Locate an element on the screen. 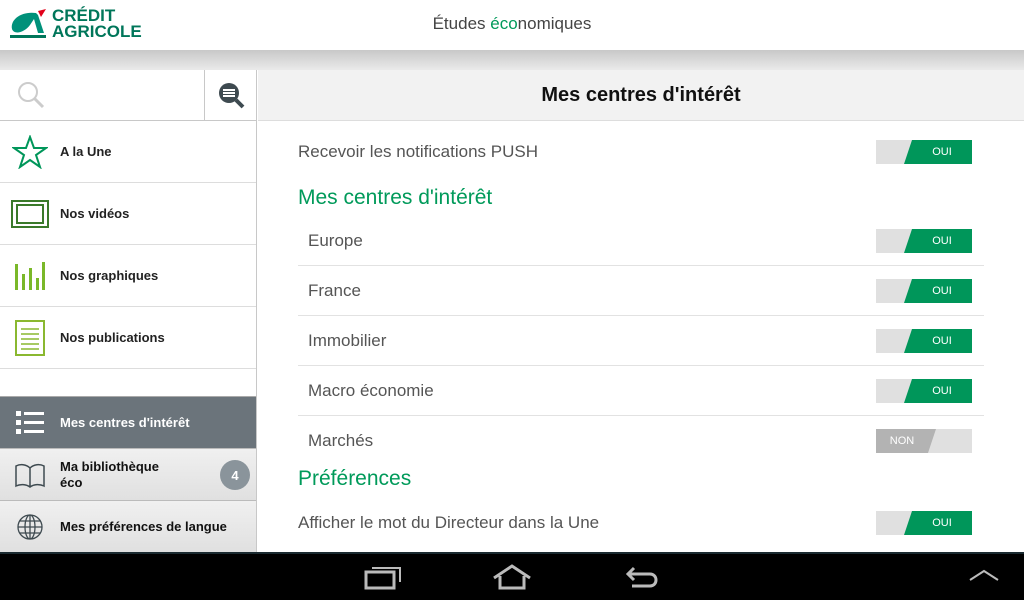 The width and height of the screenshot is (1024, 600). search-icon is located at coordinates (31, 95).